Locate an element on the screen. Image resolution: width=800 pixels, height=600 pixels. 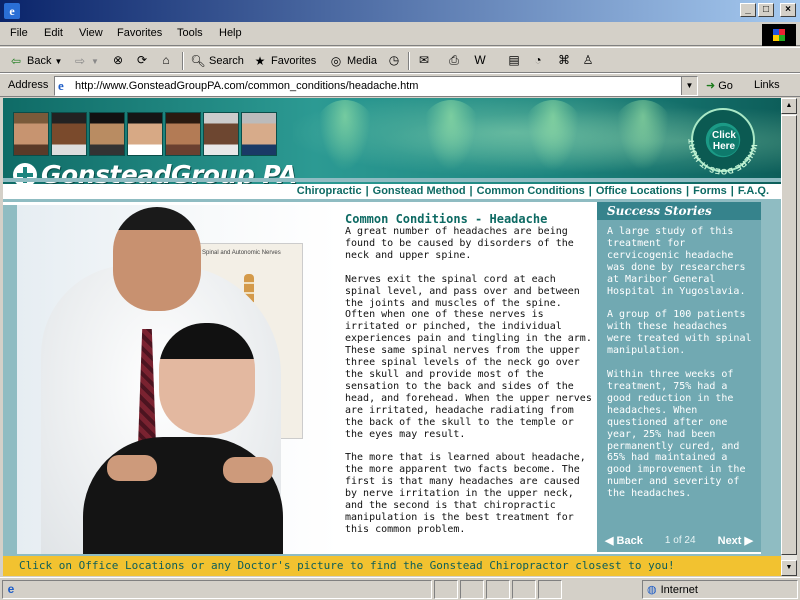
vertical-scrollbar: ▲ ▼ is located at coordinates (789, 337).